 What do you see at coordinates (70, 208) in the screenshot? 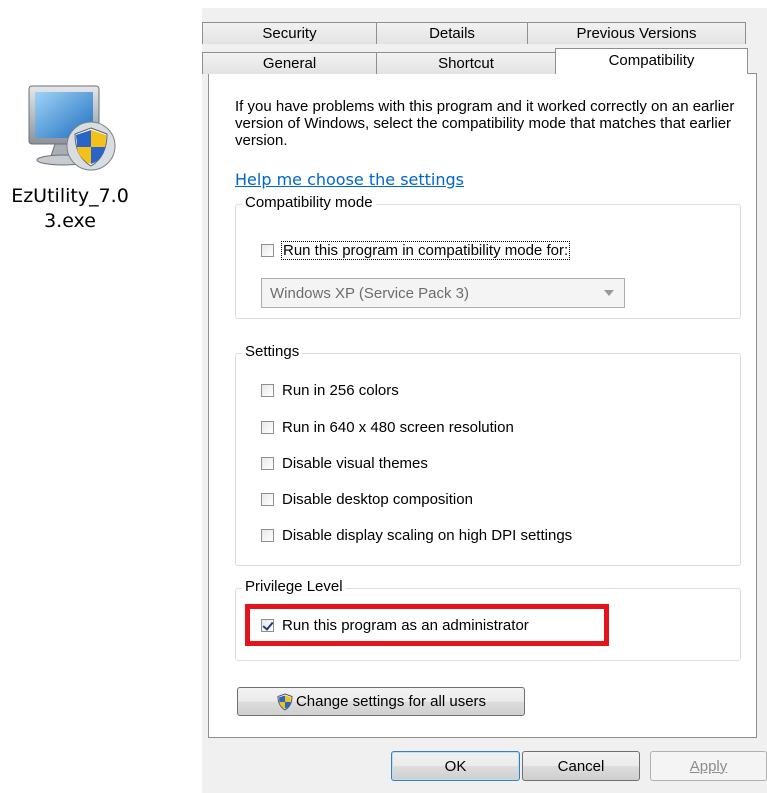
I see `desktop-file-label: EzUtility_7.03.exe` at bounding box center [70, 208].